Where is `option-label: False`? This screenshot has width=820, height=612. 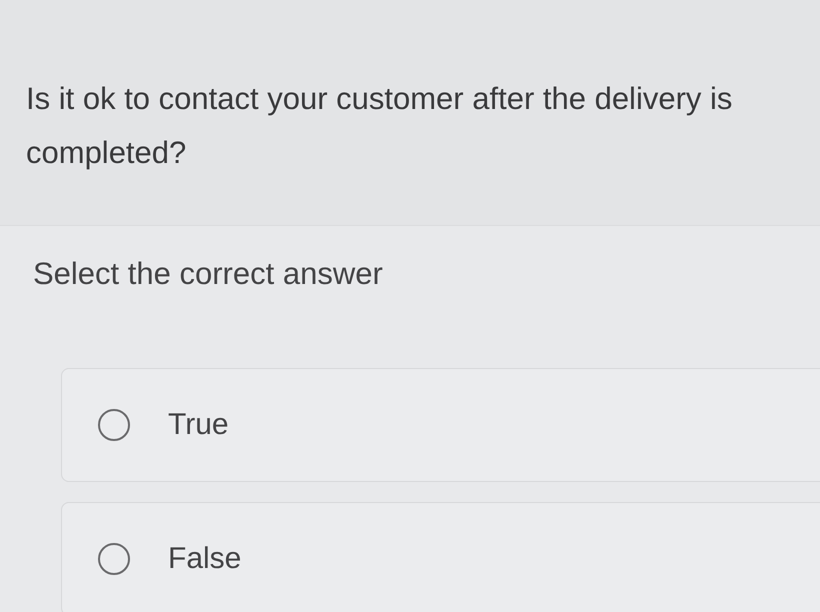
option-label: False is located at coordinates (205, 559).